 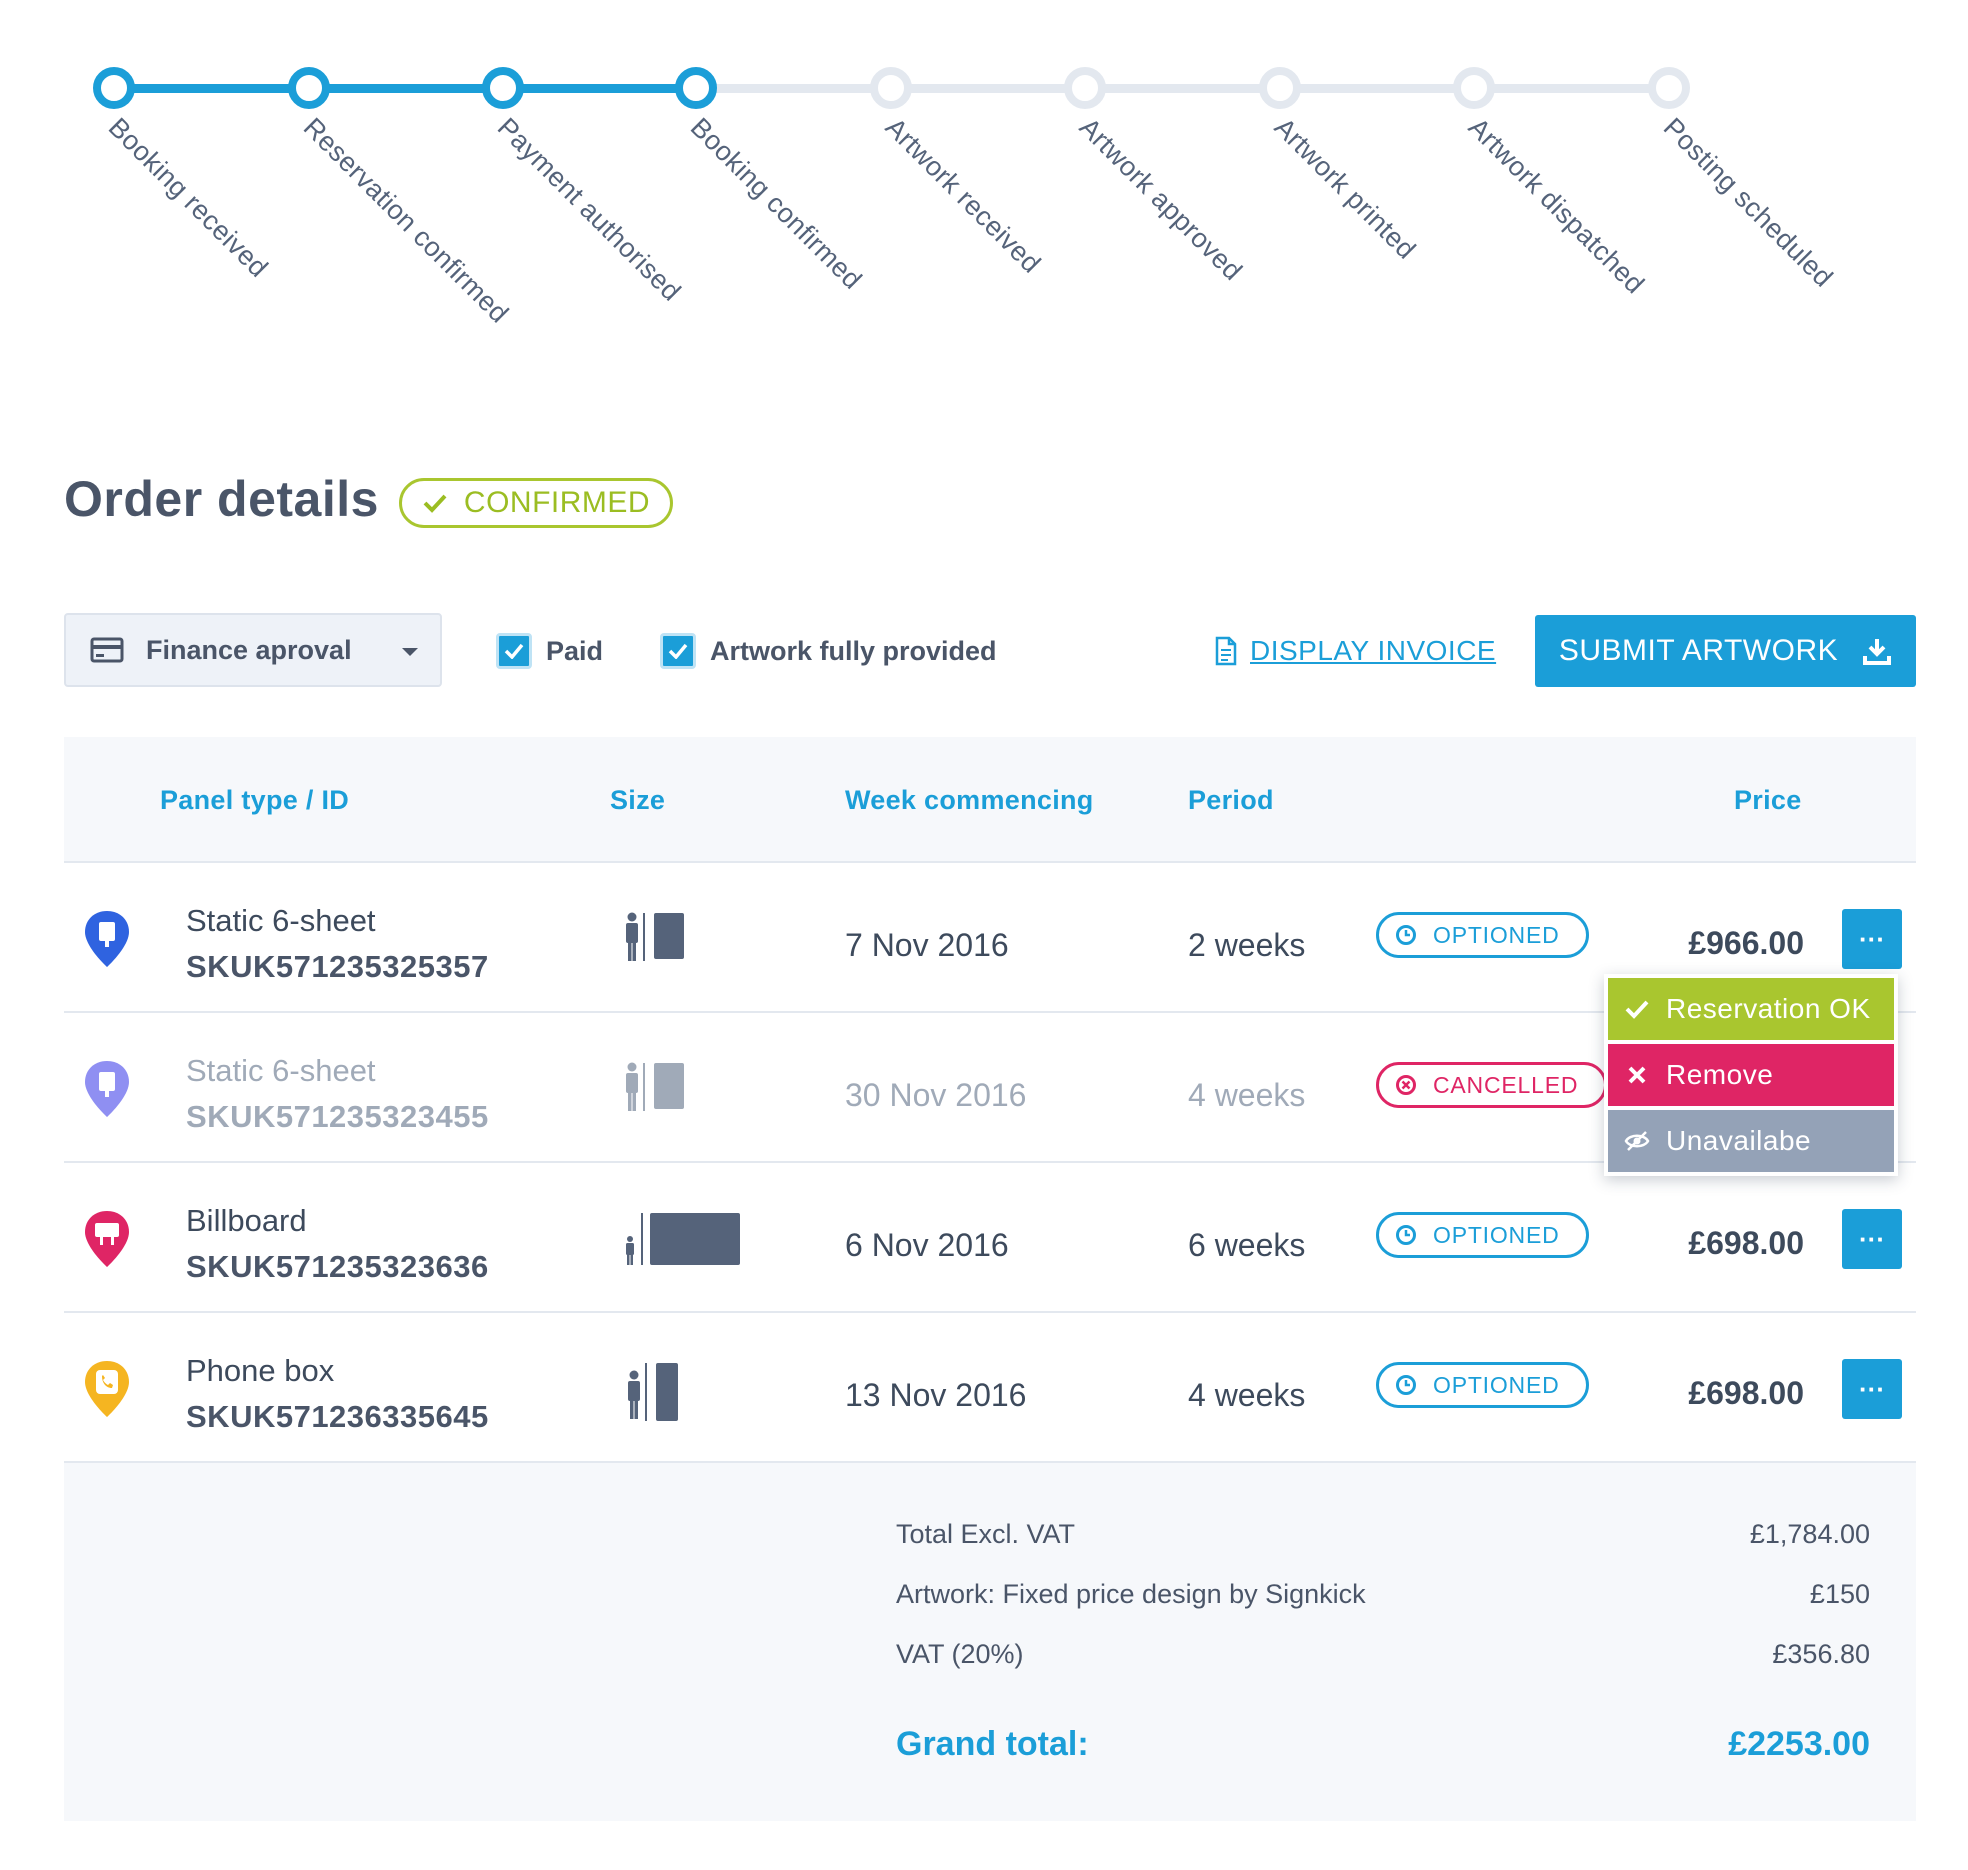 I want to click on step-label-artwork-printed: Artwork printed, so click(x=1345, y=188).